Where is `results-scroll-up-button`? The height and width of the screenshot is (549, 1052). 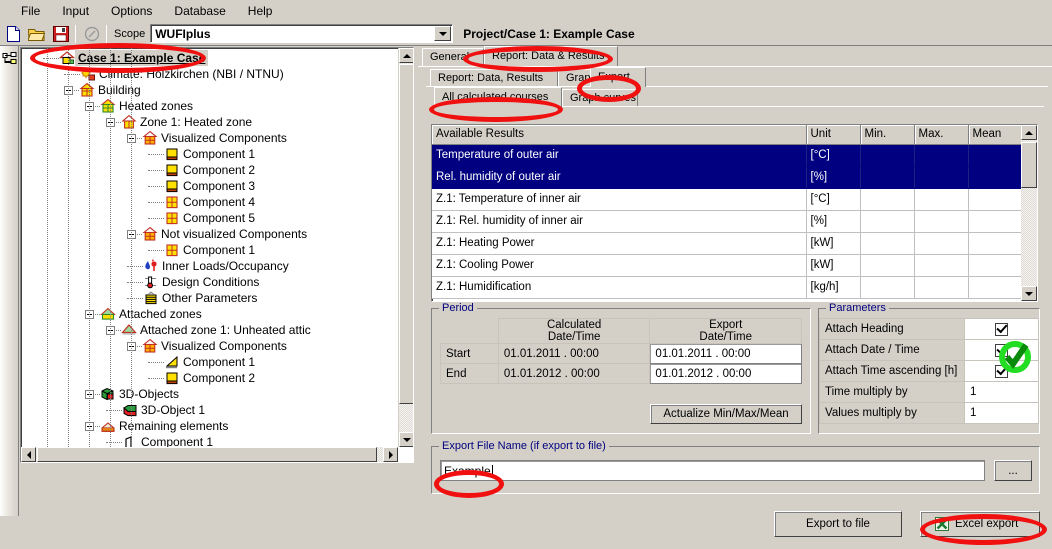 results-scroll-up-button is located at coordinates (1029, 132).